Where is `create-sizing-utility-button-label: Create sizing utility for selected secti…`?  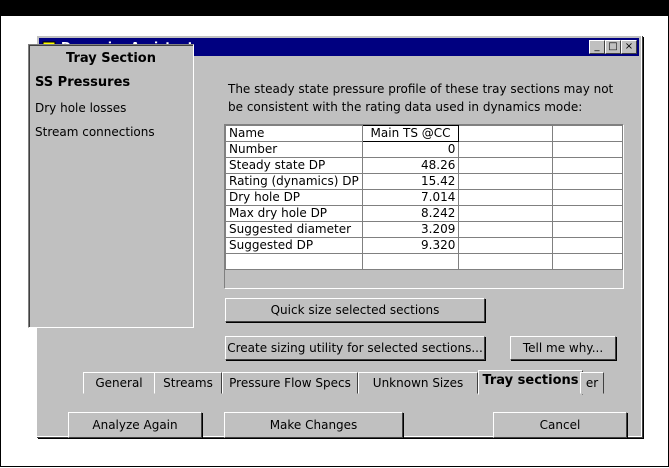 create-sizing-utility-button-label: Create sizing utility for selected secti… is located at coordinates (355, 348).